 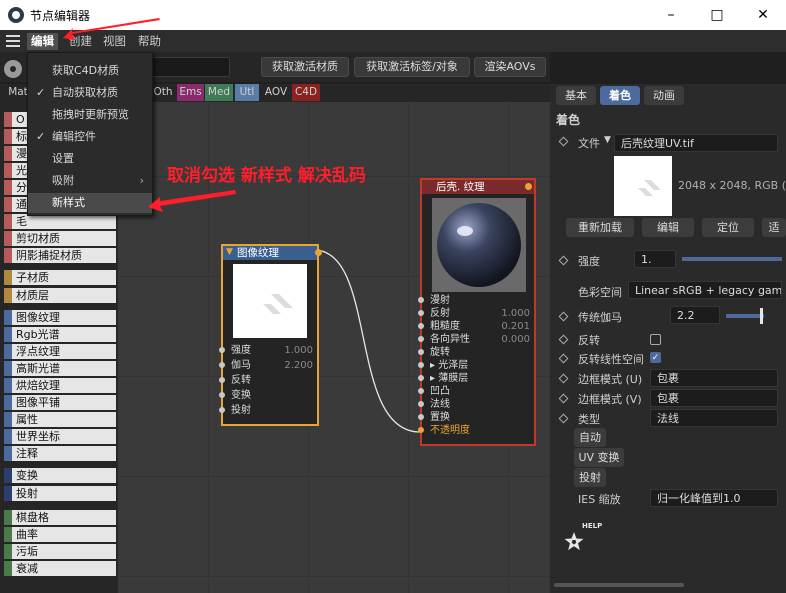 What do you see at coordinates (664, 95) in the screenshot?
I see `tab-animation: 动画` at bounding box center [664, 95].